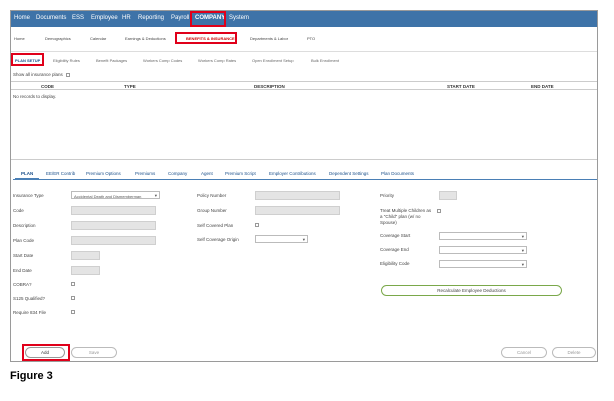 The width and height of the screenshot is (614, 401). I want to click on grid-divider, so click(304, 159).